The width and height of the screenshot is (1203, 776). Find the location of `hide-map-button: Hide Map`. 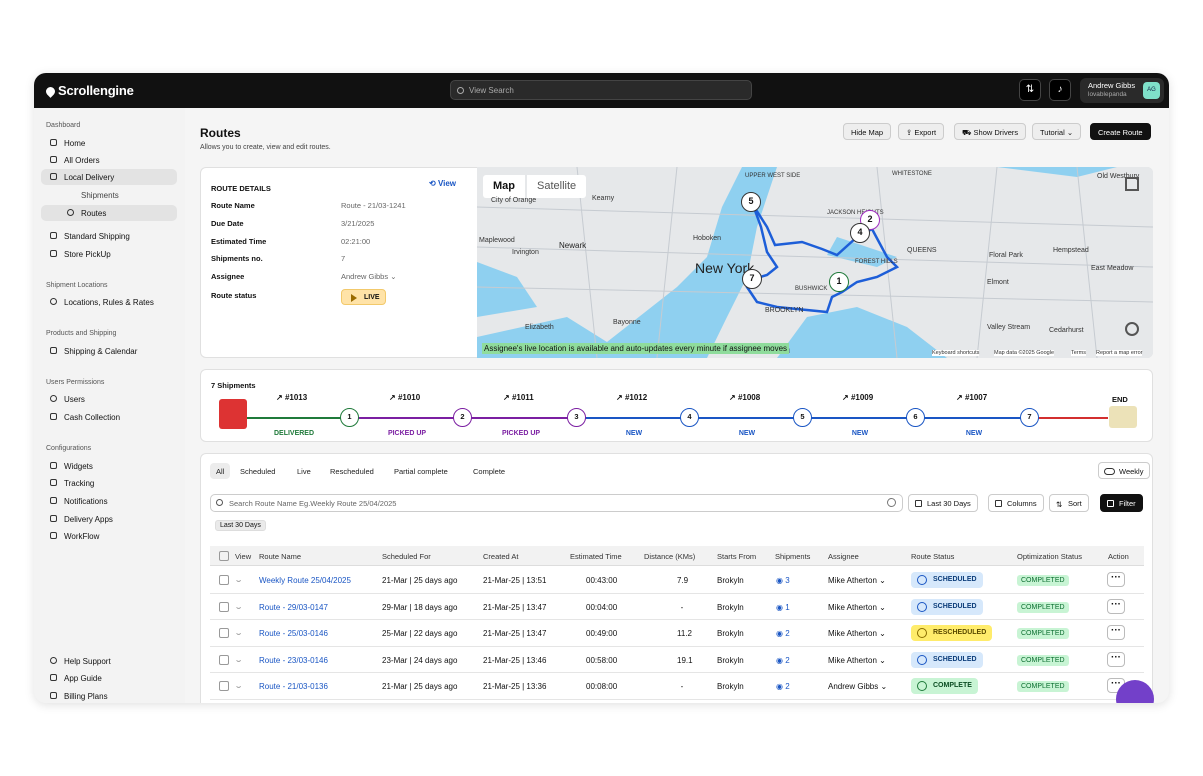

hide-map-button: Hide Map is located at coordinates (867, 131).